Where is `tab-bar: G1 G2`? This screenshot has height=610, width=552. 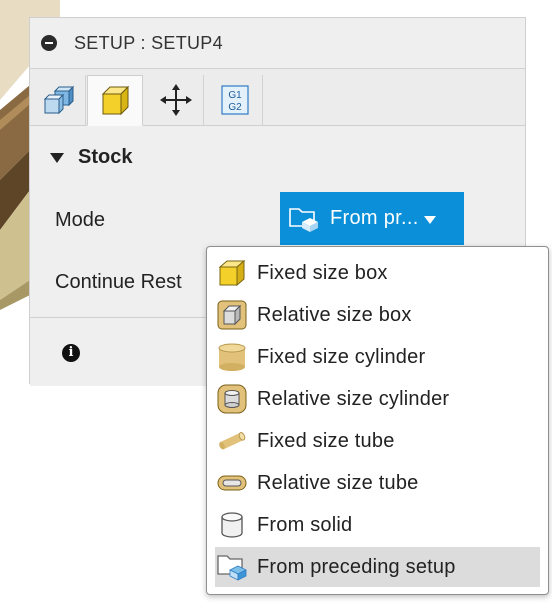 tab-bar: G1 G2 is located at coordinates (277, 97).